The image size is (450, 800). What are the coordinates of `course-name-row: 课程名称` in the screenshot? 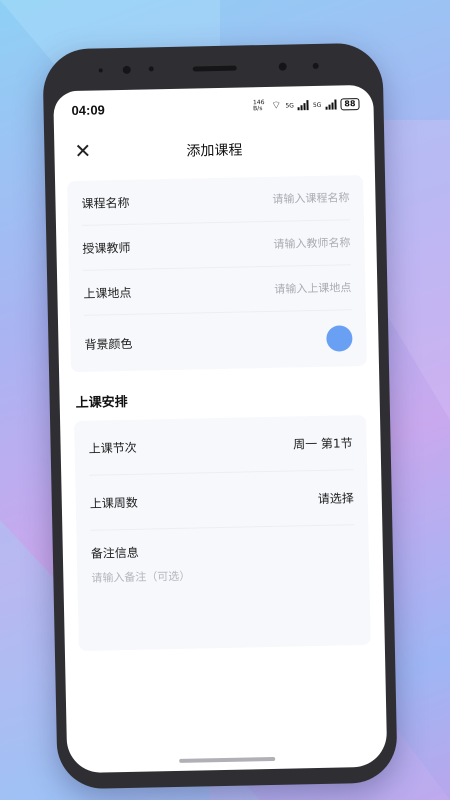 It's located at (215, 200).